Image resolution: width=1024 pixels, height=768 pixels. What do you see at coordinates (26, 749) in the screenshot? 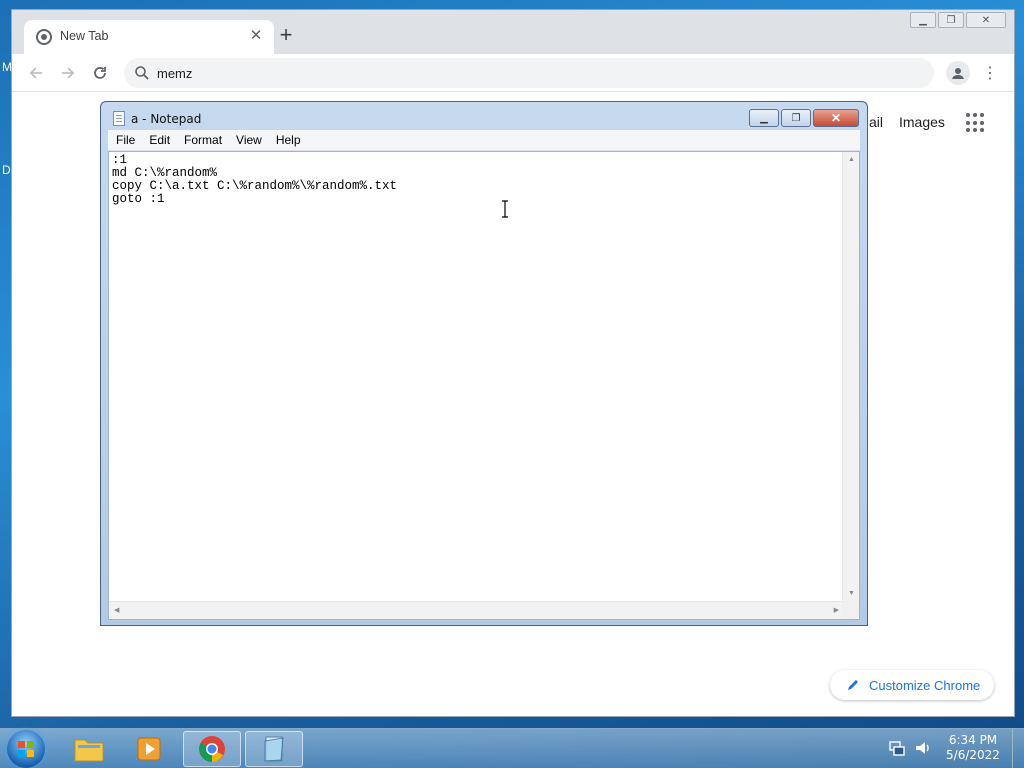
I see `start-button` at bounding box center [26, 749].